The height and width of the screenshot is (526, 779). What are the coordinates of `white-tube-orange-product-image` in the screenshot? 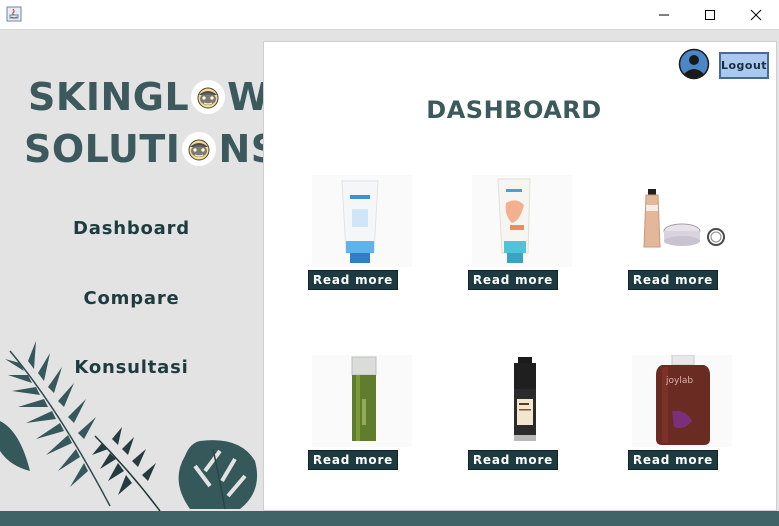 It's located at (522, 221).